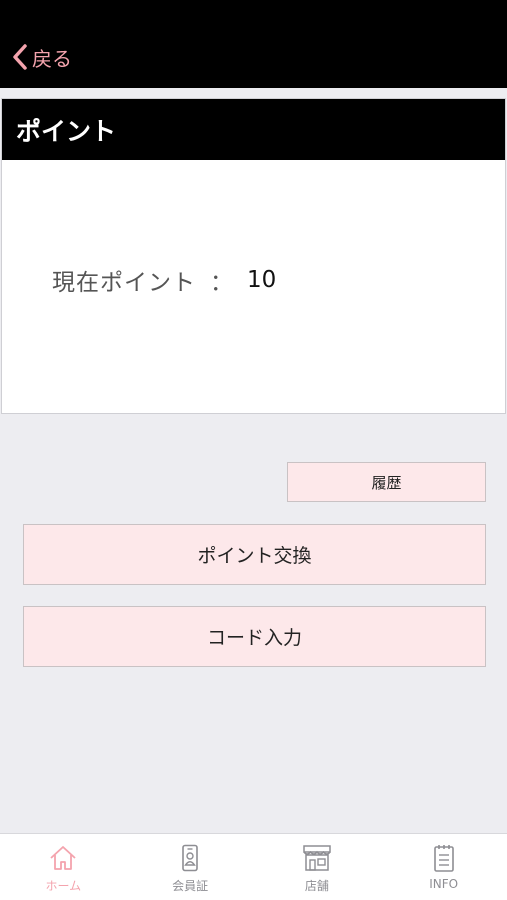 Image resolution: width=507 pixels, height=900 pixels. Describe the element at coordinates (317, 860) in the screenshot. I see `store-icon` at that location.